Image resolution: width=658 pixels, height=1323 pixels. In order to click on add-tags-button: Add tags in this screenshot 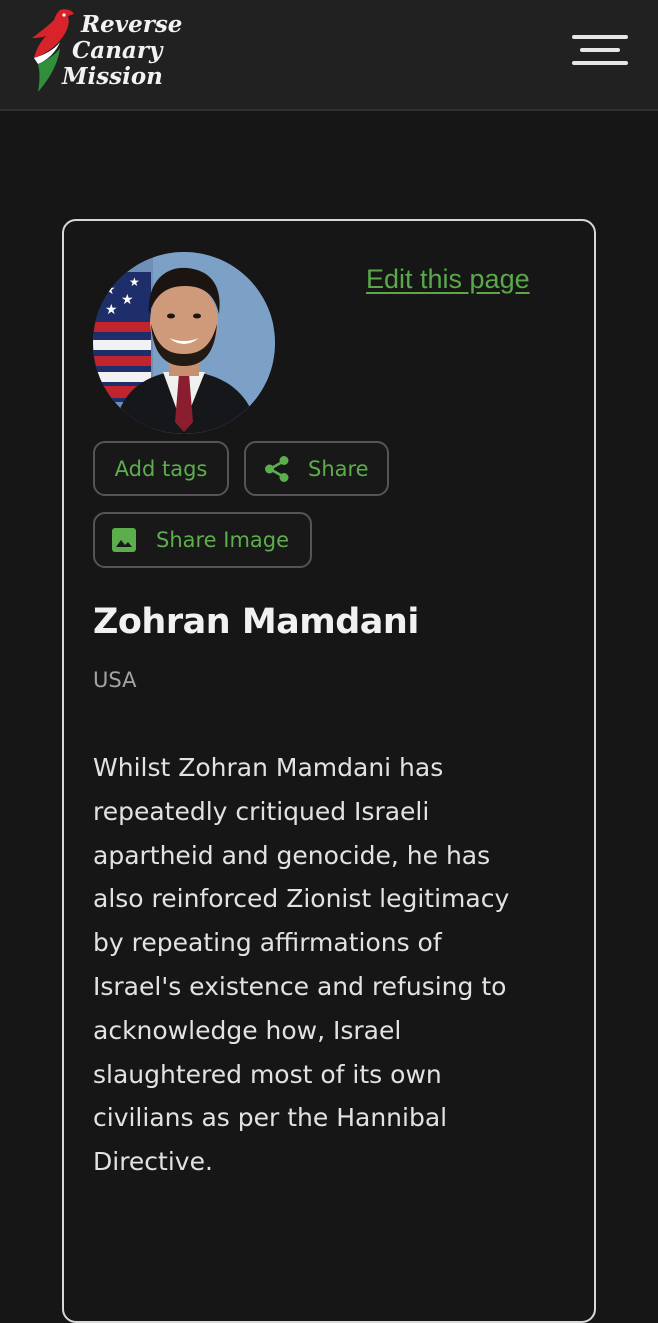, I will do `click(161, 468)`.